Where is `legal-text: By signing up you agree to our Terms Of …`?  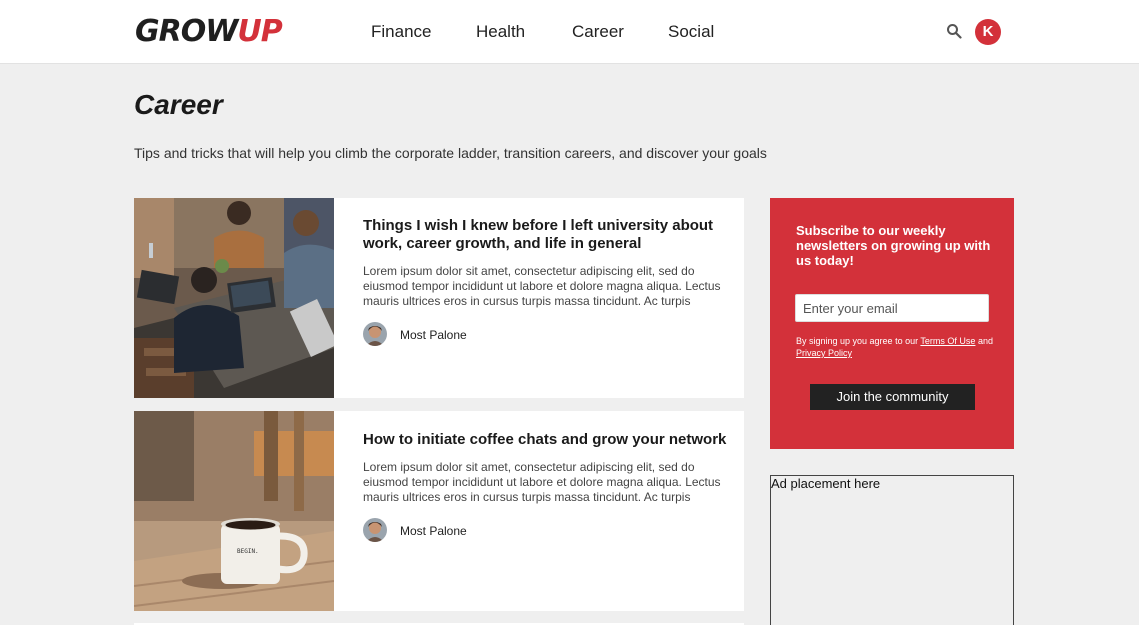 legal-text: By signing up you agree to our Terms Of … is located at coordinates (896, 347).